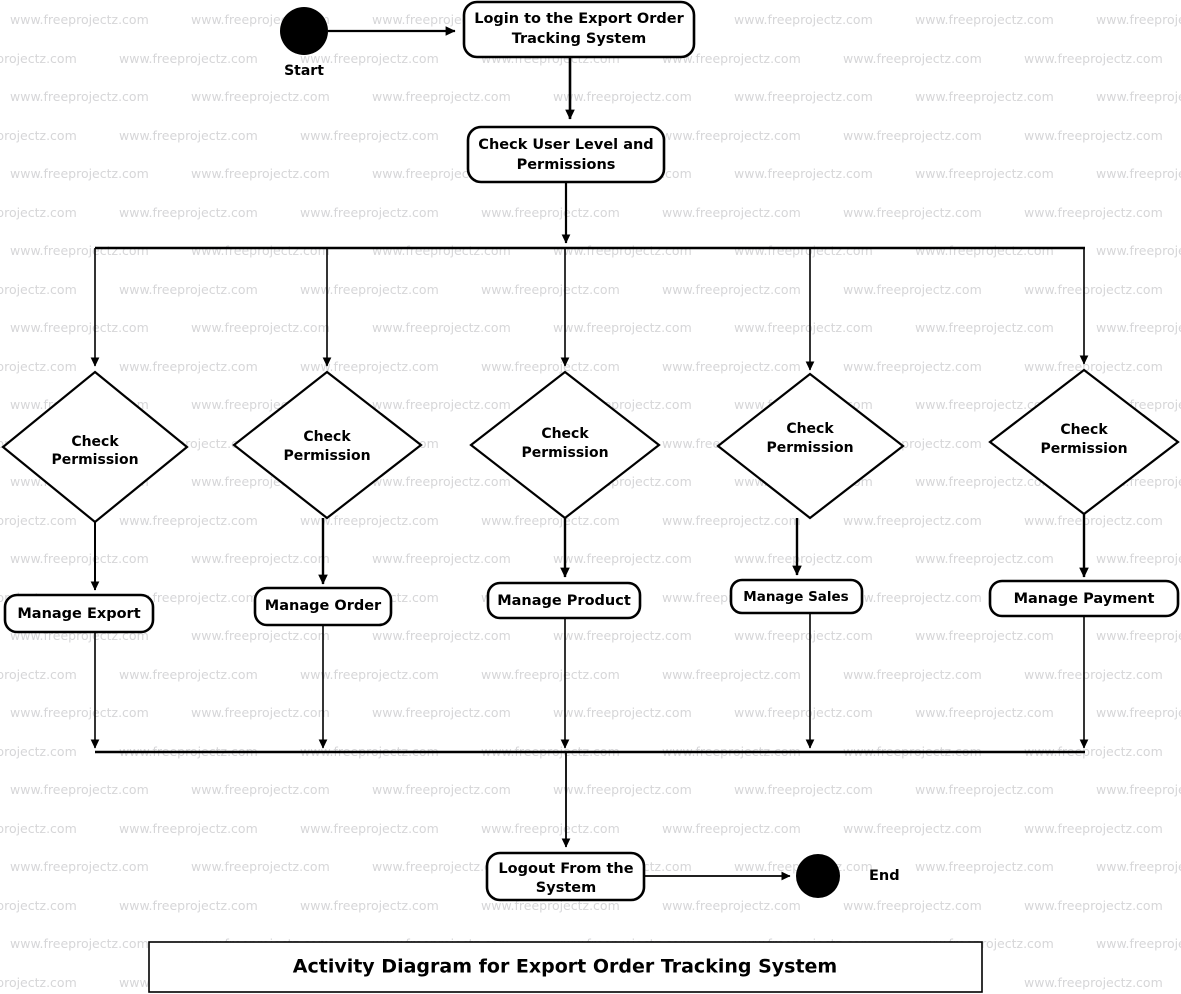 This screenshot has height=994, width=1181. Describe the element at coordinates (810, 429) in the screenshot. I see `decision-check-permission-4-label-line1: Check` at that location.